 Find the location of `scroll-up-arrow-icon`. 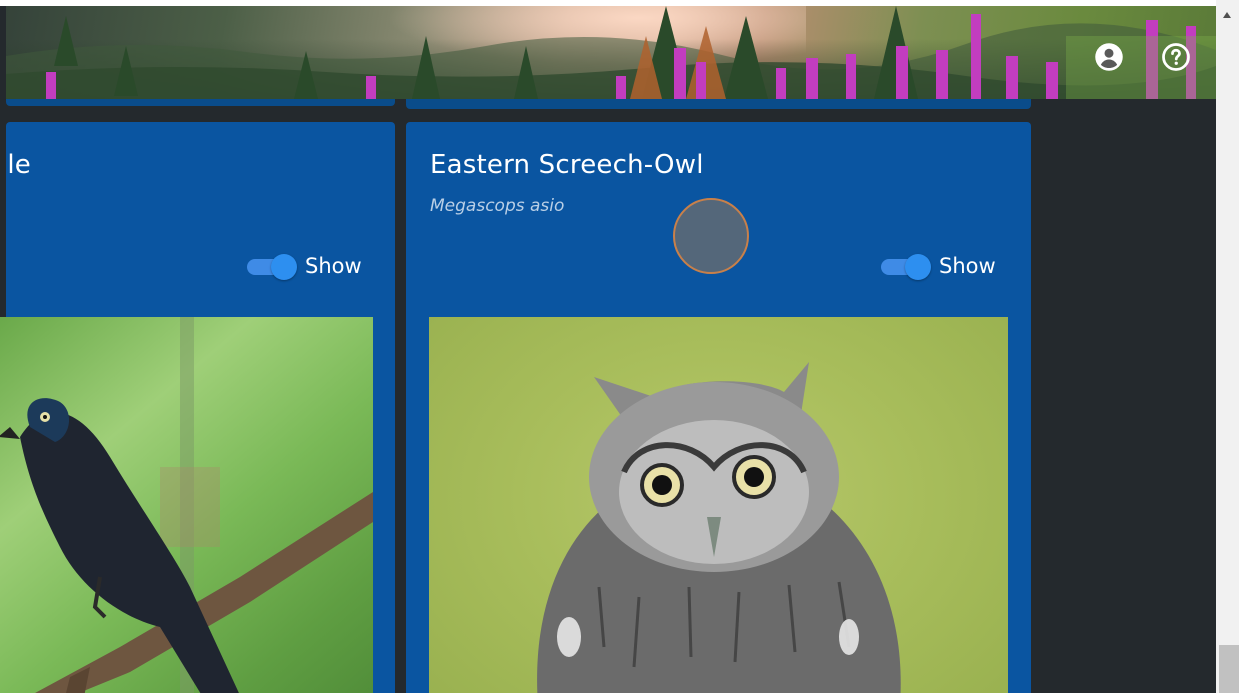

scroll-up-arrow-icon is located at coordinates (1227, 15).